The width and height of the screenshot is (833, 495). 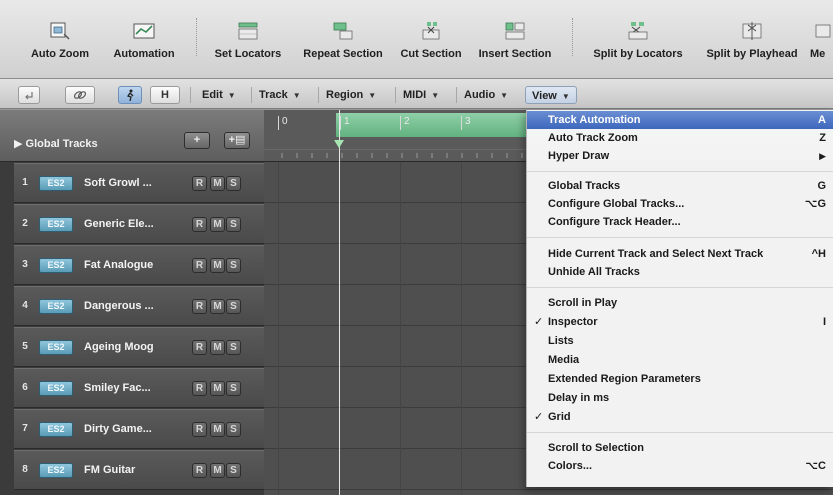 What do you see at coordinates (343, 42) in the screenshot?
I see `repeat-section-button: Repeat Section` at bounding box center [343, 42].